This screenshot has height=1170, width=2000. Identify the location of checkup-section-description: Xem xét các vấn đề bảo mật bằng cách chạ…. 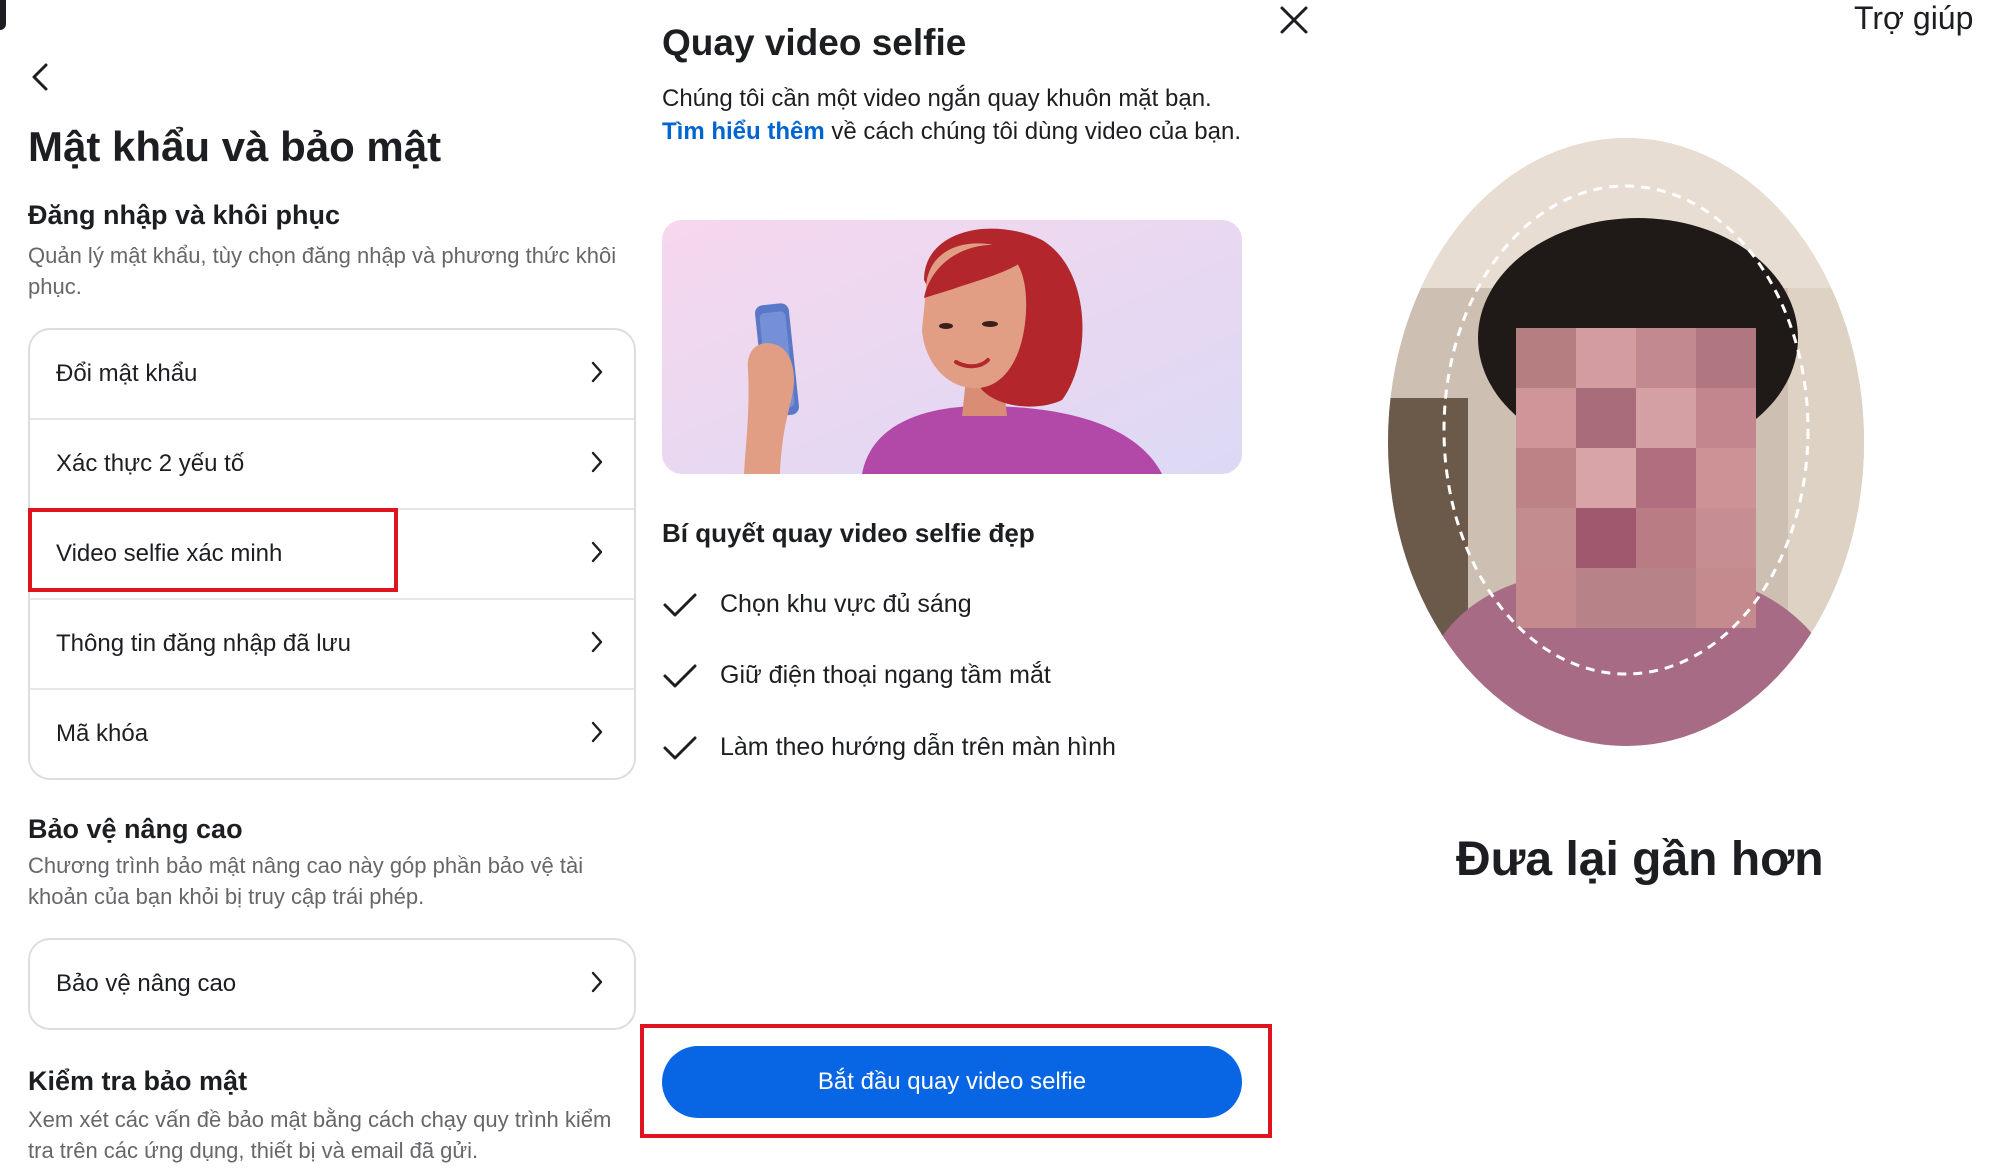
(320, 1135).